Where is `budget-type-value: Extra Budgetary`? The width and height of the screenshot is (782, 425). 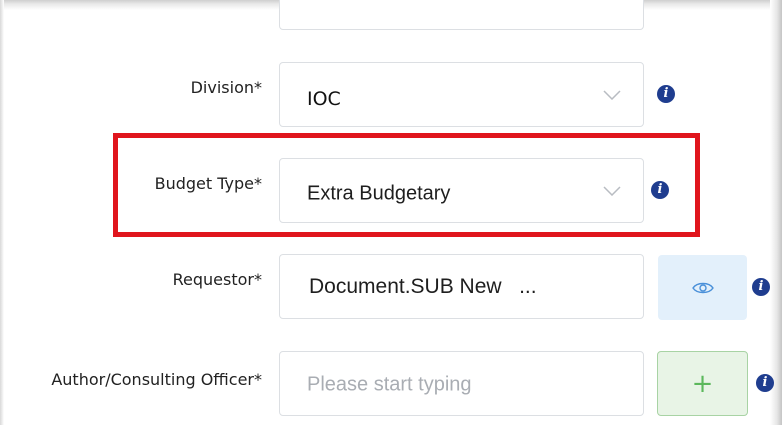 budget-type-value: Extra Budgetary is located at coordinates (379, 193).